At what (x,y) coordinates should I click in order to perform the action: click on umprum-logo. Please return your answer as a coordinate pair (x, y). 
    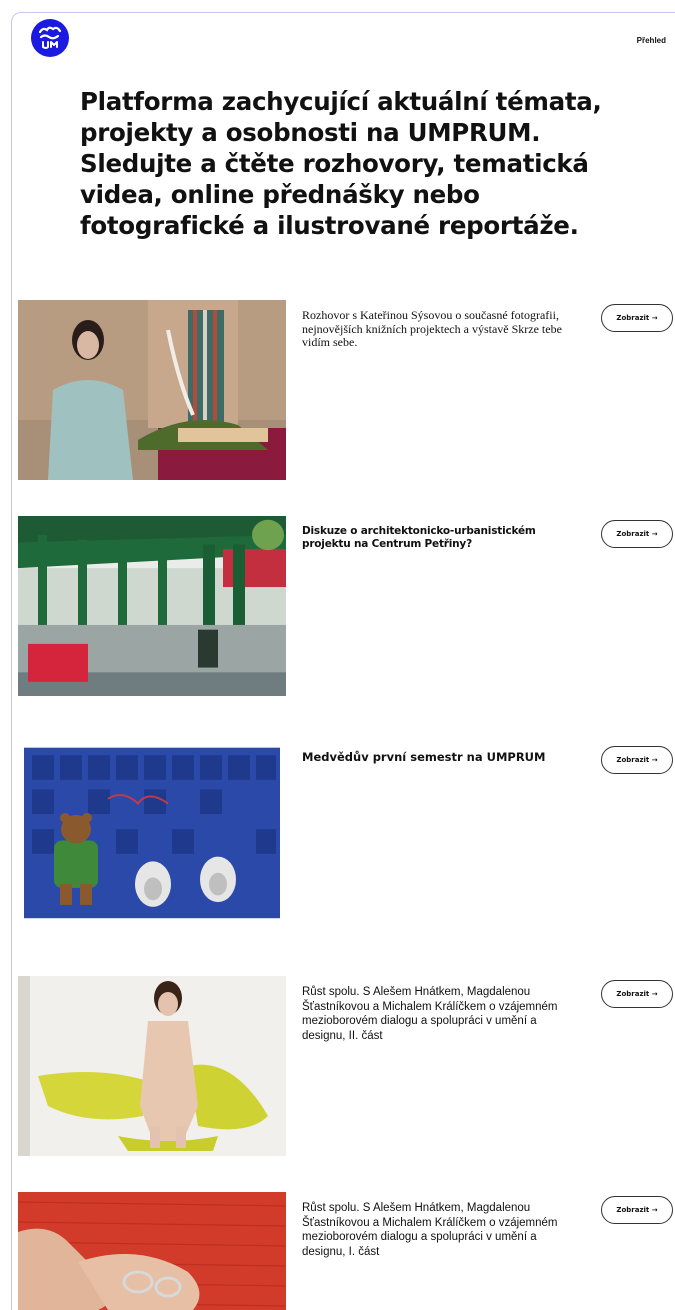
    Looking at the image, I should click on (50, 38).